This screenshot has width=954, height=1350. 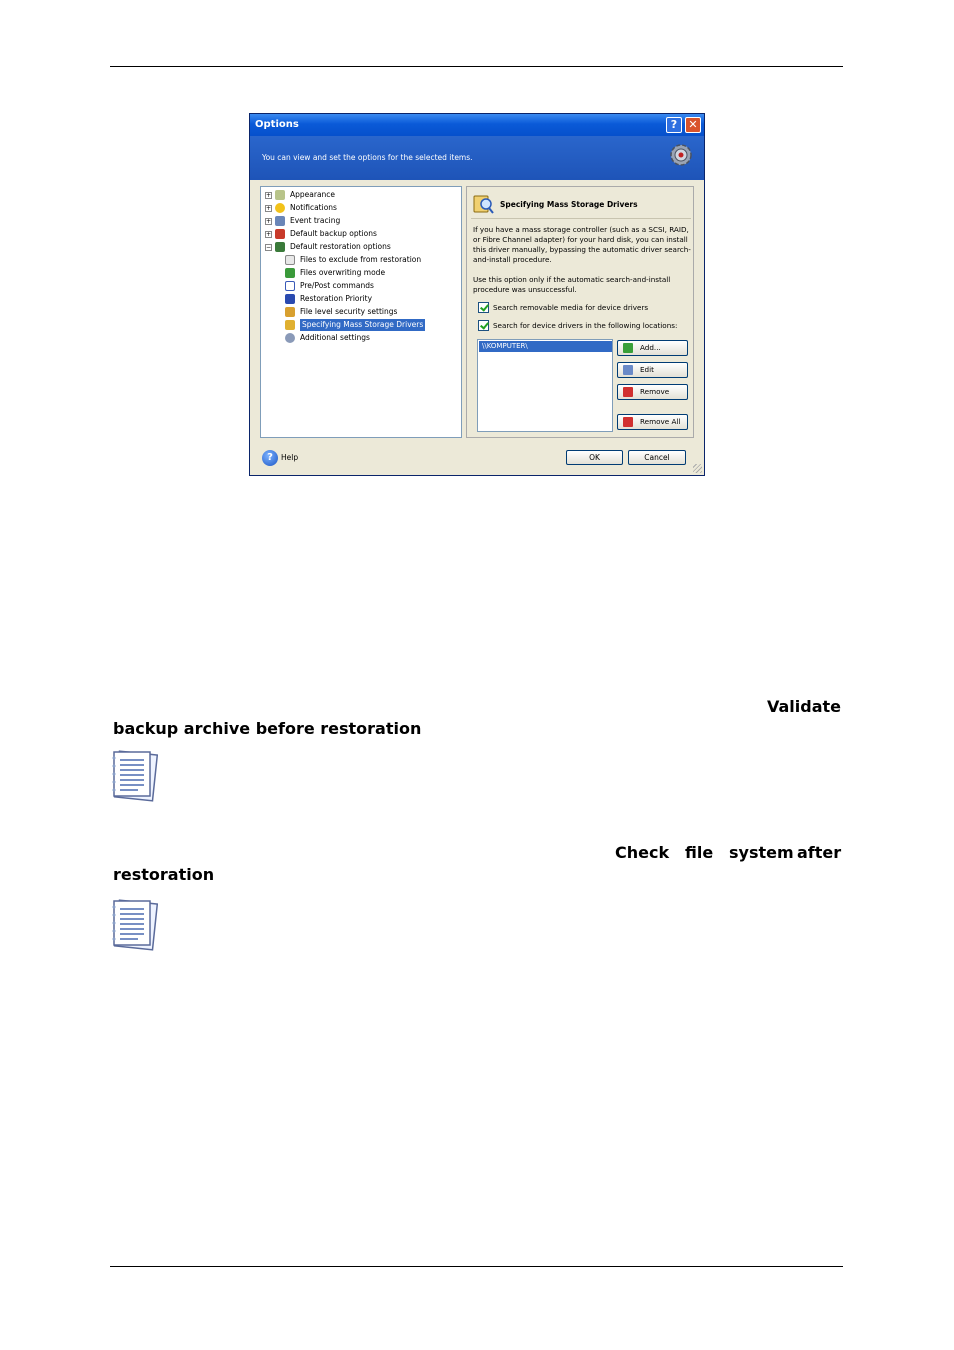 I want to click on priority-icon, so click(x=290, y=299).